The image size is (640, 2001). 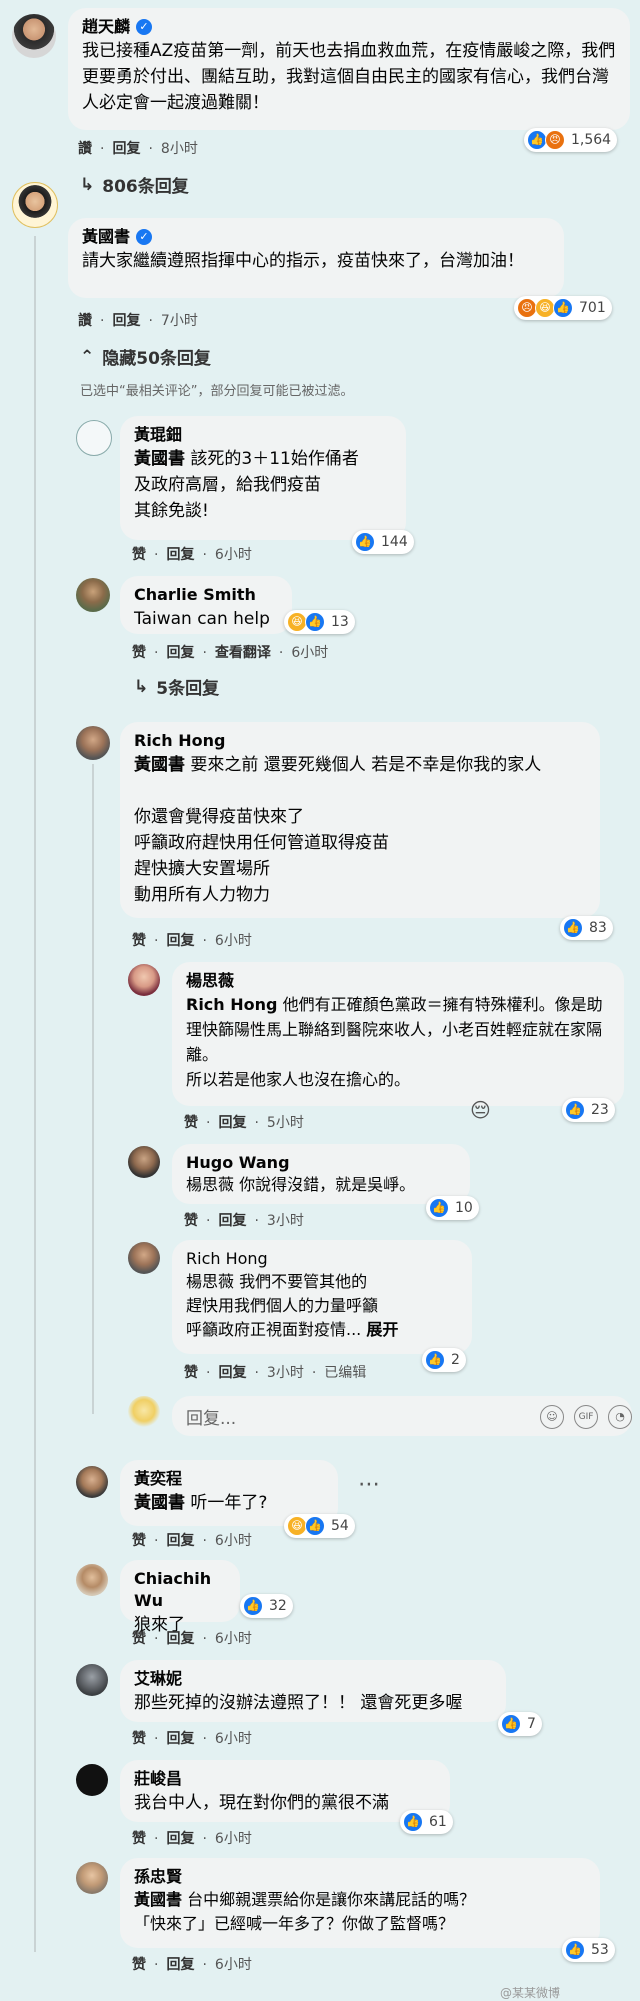 What do you see at coordinates (179, 321) in the screenshot?
I see `timestamp: 7小时` at bounding box center [179, 321].